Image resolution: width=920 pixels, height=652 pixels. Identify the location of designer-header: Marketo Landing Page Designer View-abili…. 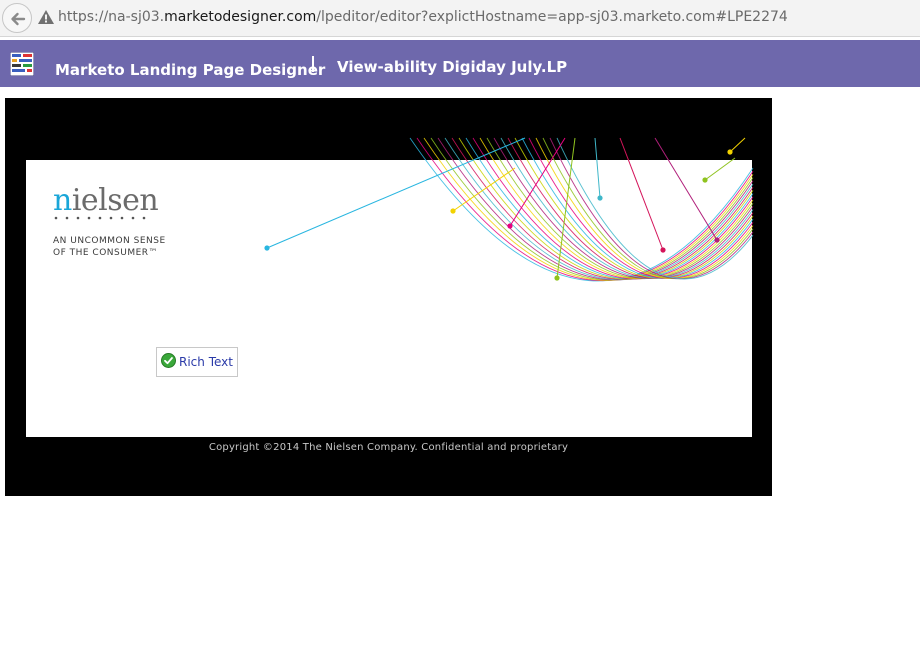
(460, 63).